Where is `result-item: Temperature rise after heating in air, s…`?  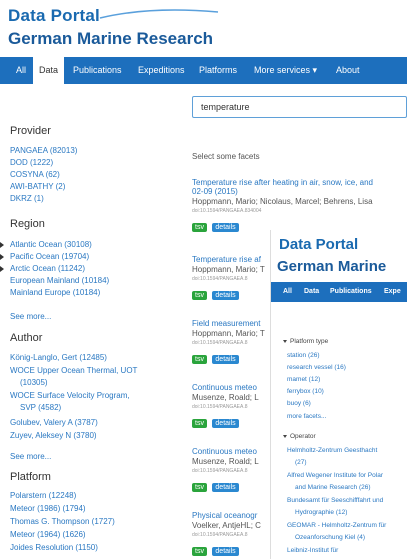 result-item: Temperature rise after heating in air, s… is located at coordinates (299, 205).